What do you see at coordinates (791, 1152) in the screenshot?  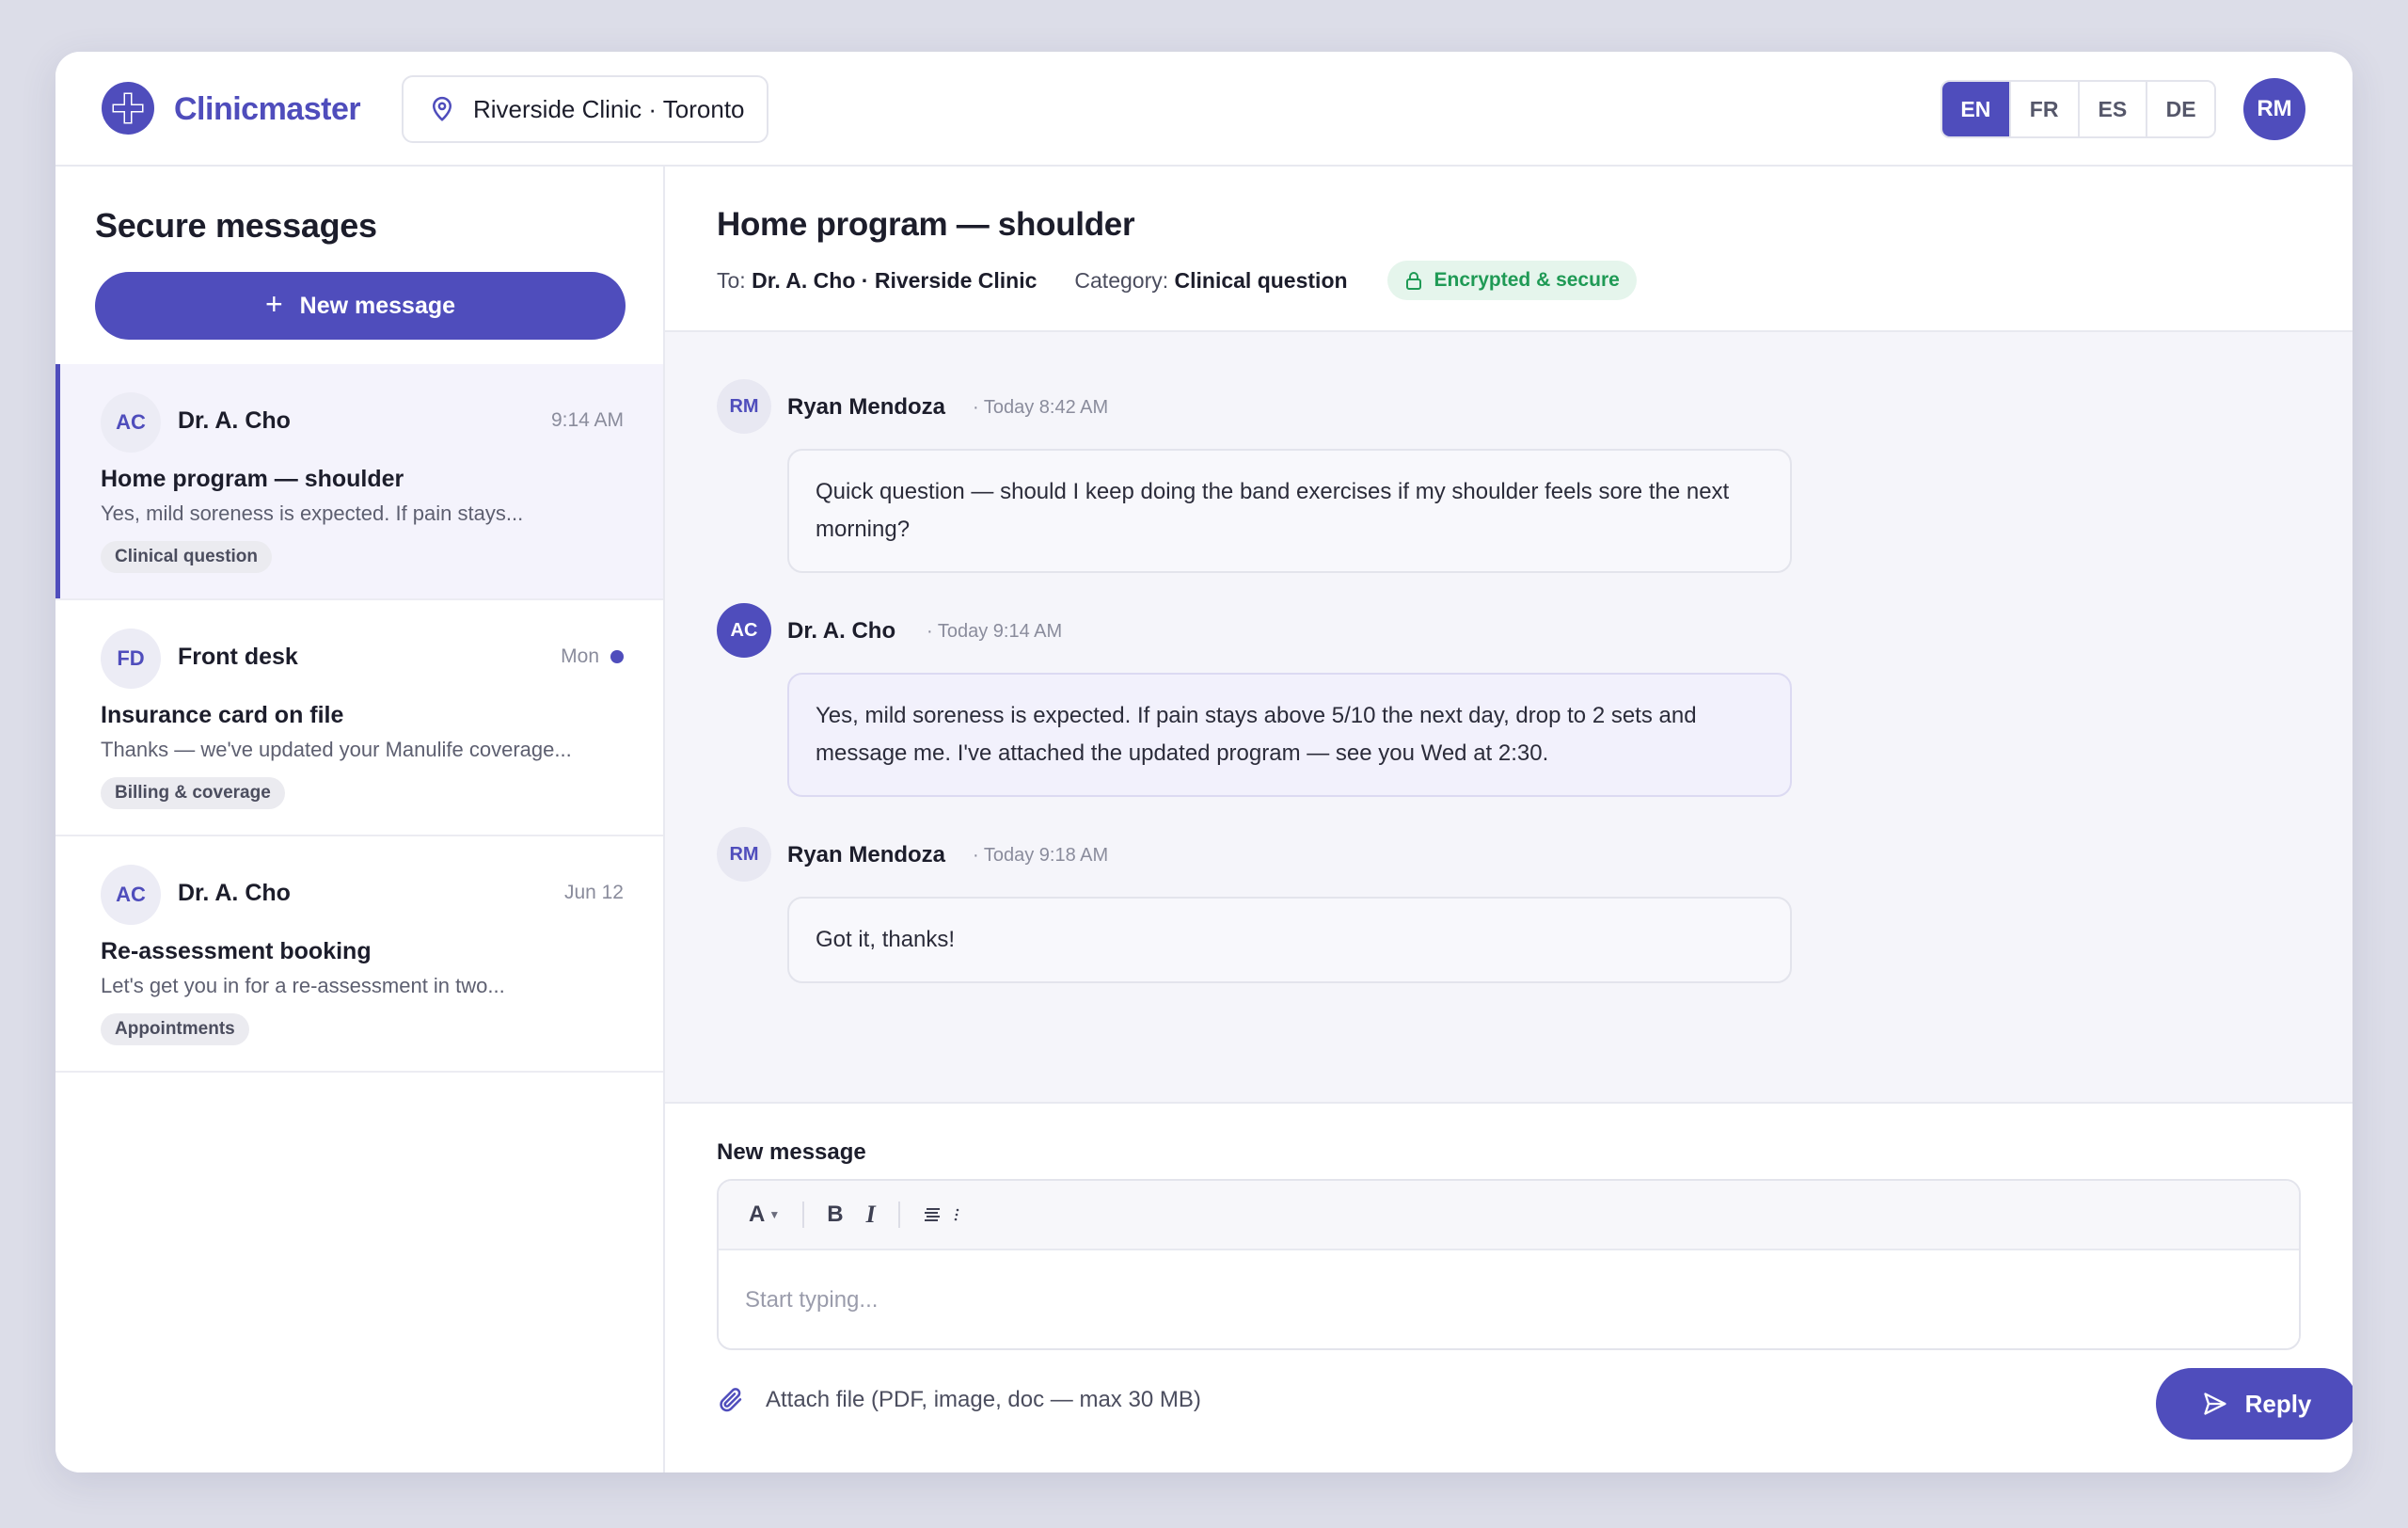 I see `composer-label: New message` at bounding box center [791, 1152].